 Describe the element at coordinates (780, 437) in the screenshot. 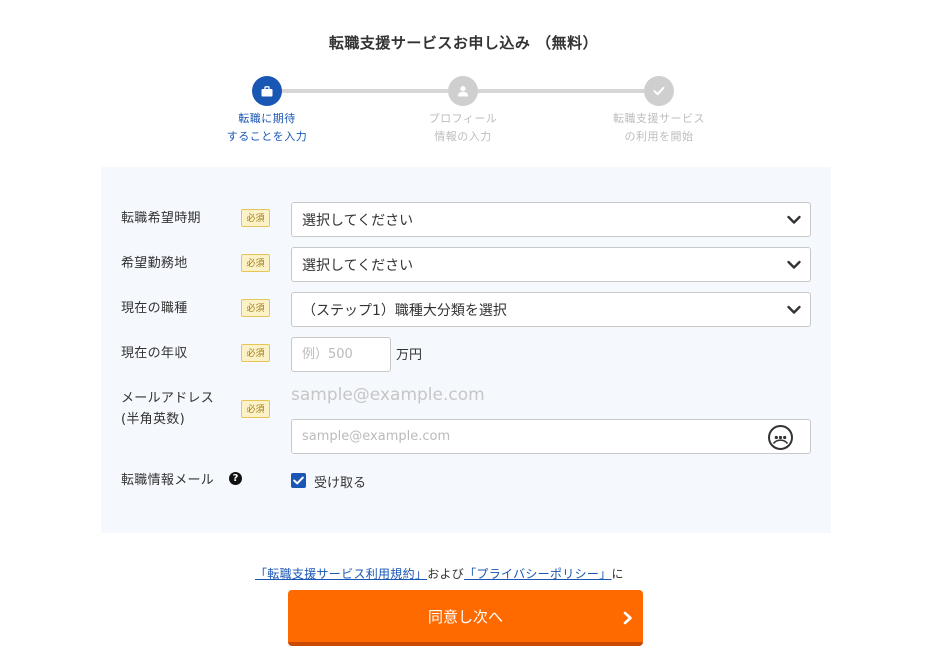

I see `autofill-more-icon` at that location.